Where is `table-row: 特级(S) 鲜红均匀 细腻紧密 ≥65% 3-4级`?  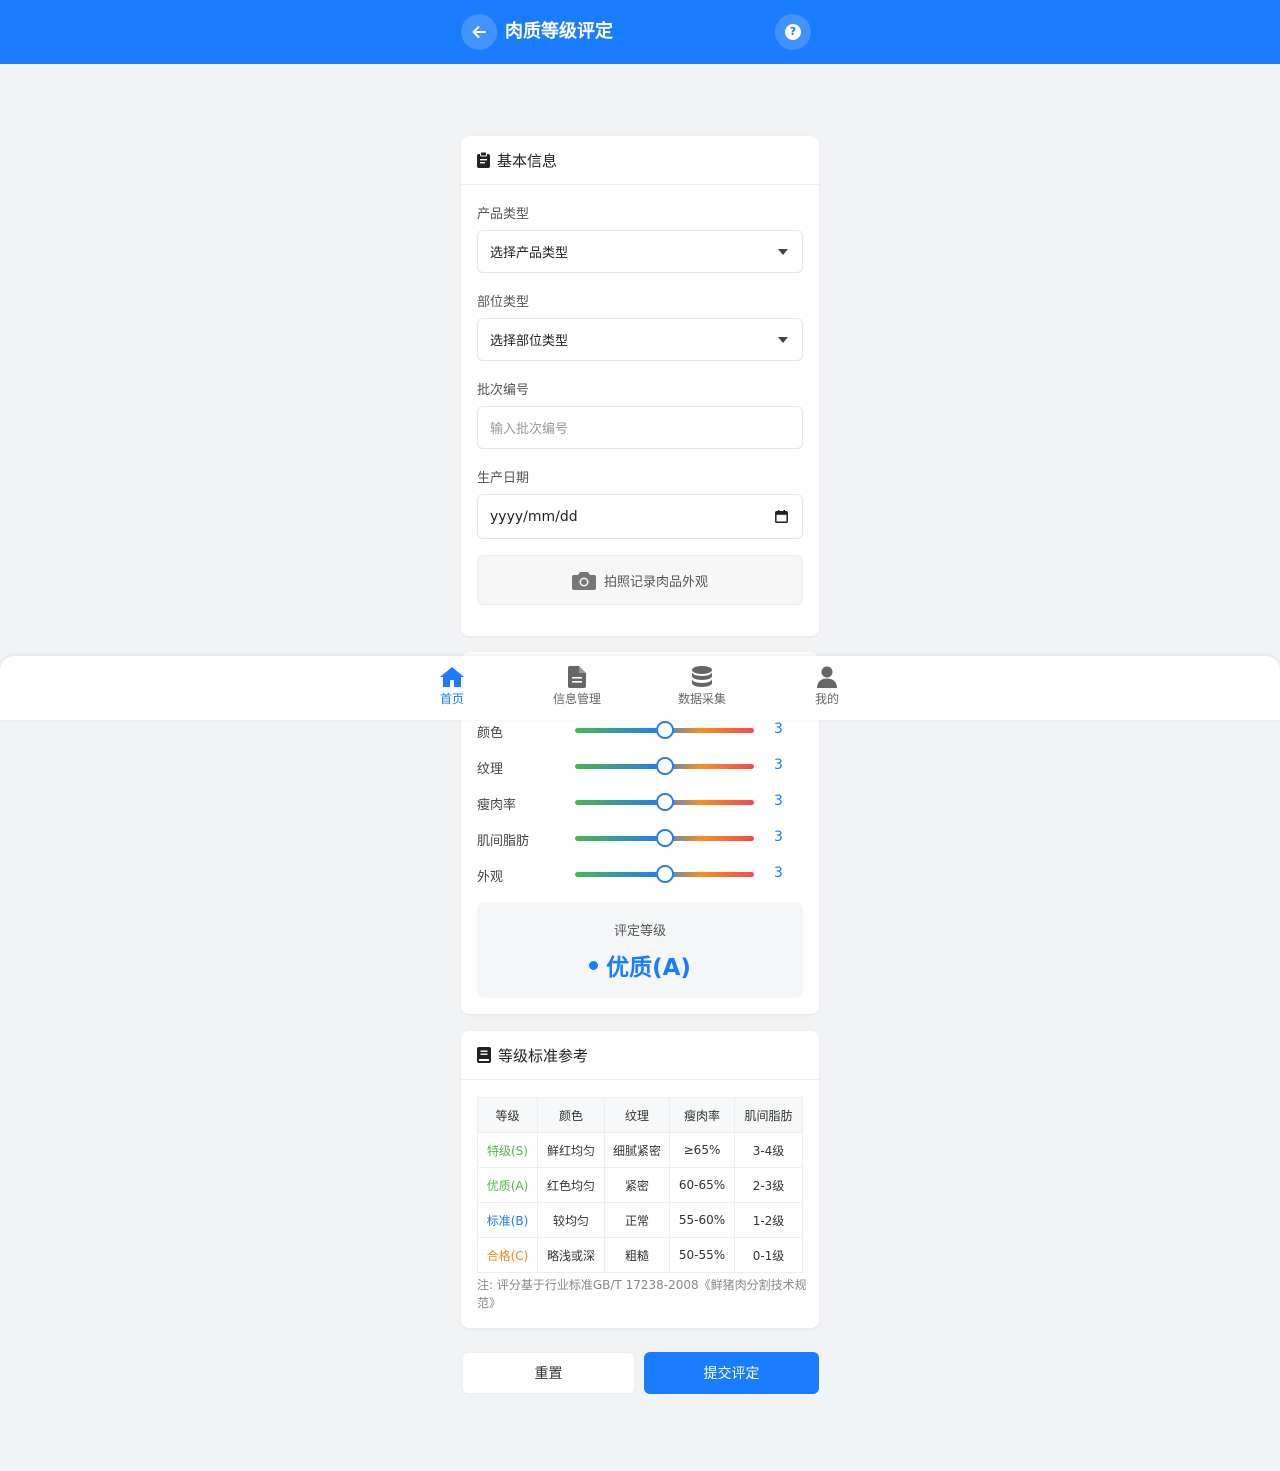
table-row: 特级(S) 鲜红均匀 细腻紧密 ≥65% 3-4级 is located at coordinates (640, 1150).